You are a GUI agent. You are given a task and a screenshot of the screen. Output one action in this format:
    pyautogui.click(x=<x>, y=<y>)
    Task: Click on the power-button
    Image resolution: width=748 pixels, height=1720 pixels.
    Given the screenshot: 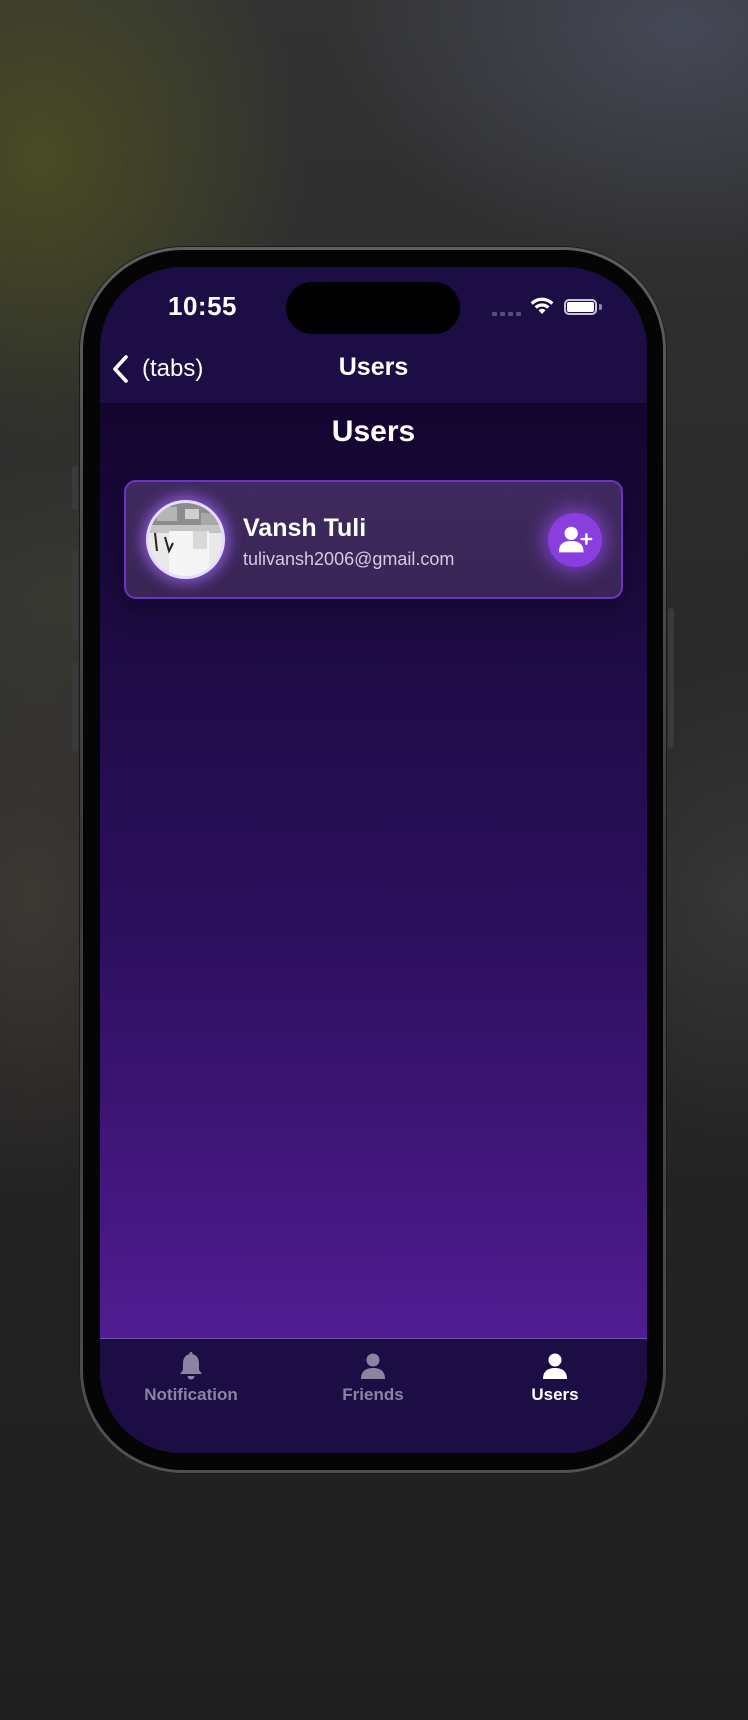 What is the action you would take?
    pyautogui.click(x=671, y=678)
    